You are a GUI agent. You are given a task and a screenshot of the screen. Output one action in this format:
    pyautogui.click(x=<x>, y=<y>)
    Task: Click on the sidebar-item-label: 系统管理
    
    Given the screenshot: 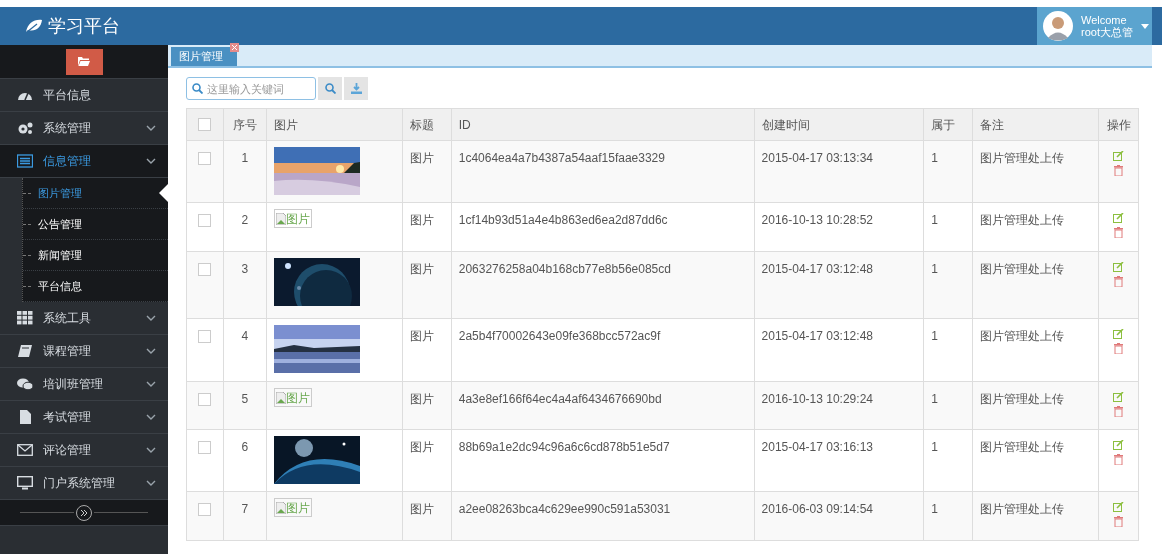 What is the action you would take?
    pyautogui.click(x=67, y=128)
    